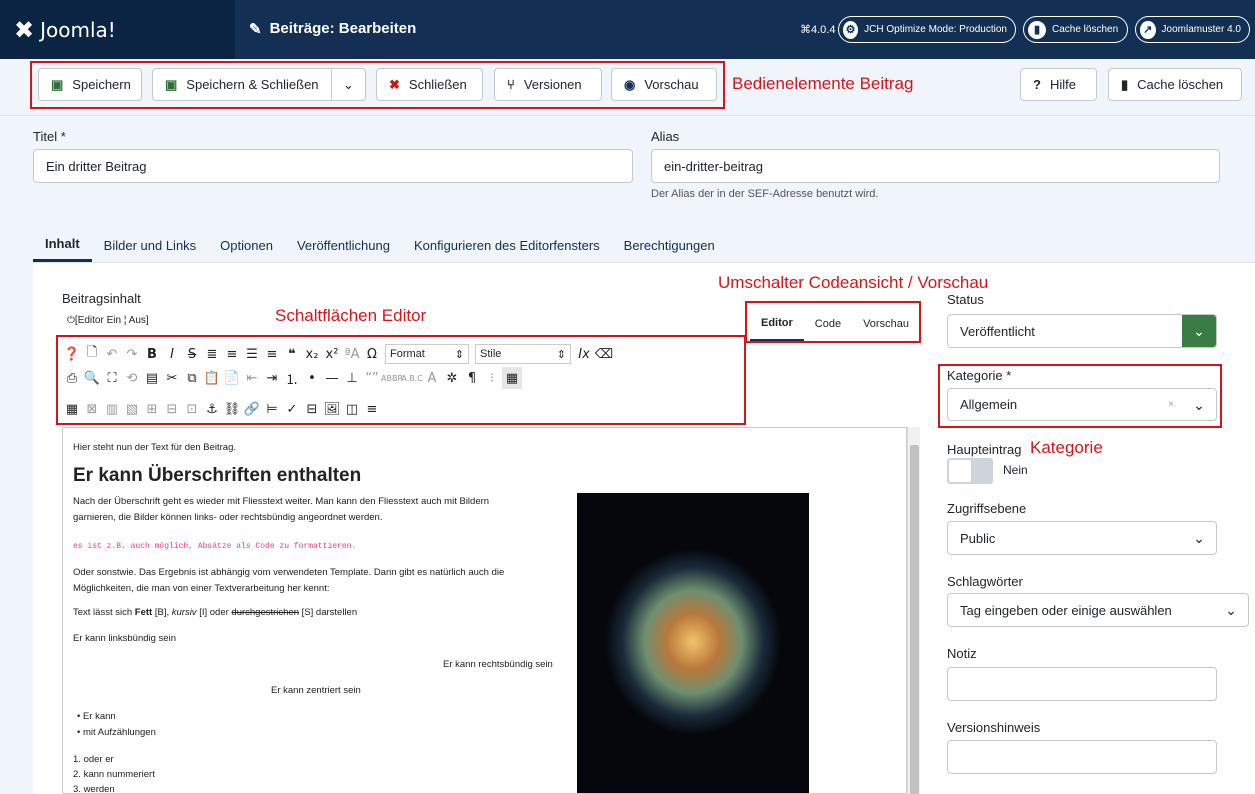 This screenshot has height=794, width=1255. What do you see at coordinates (119, 732) in the screenshot?
I see `list-item-text: mit Aufzählungen` at bounding box center [119, 732].